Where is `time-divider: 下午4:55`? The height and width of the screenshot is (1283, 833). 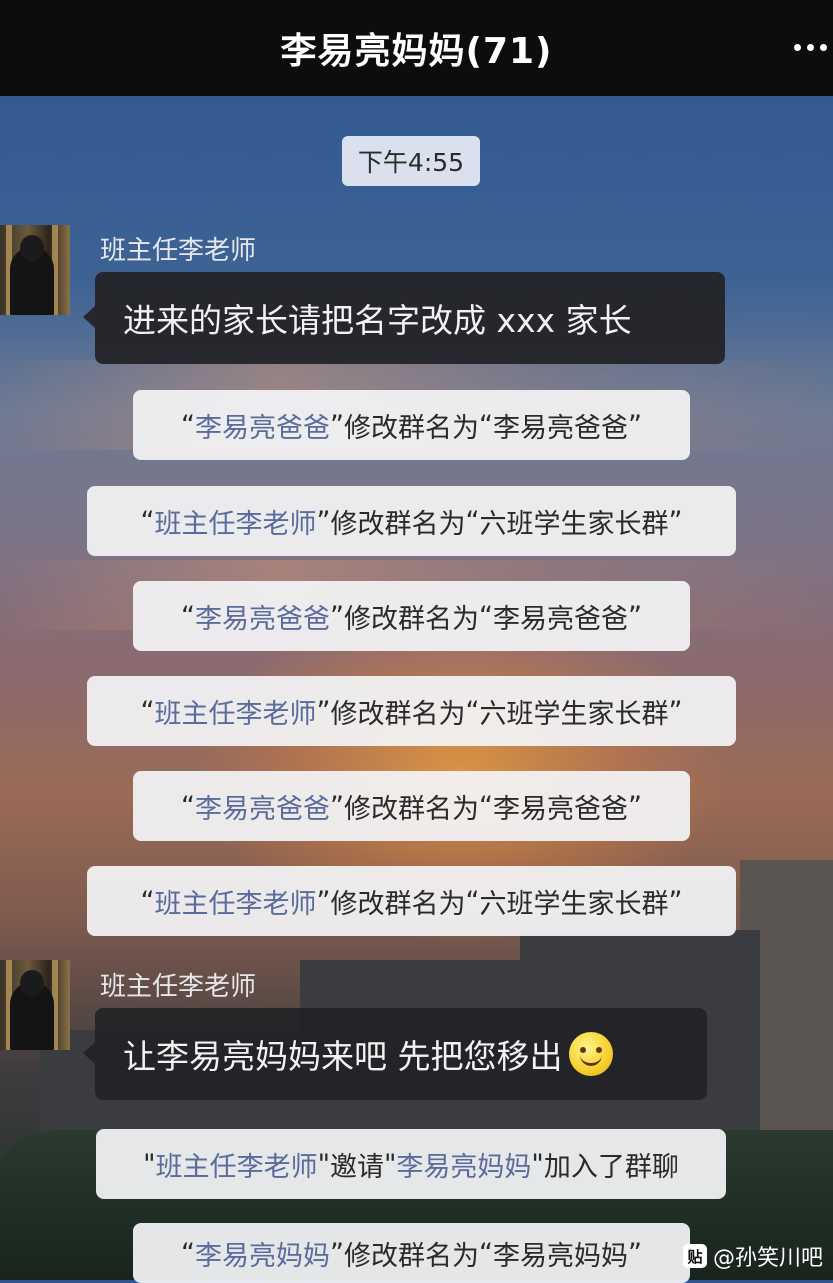
time-divider: 下午4:55 is located at coordinates (411, 161).